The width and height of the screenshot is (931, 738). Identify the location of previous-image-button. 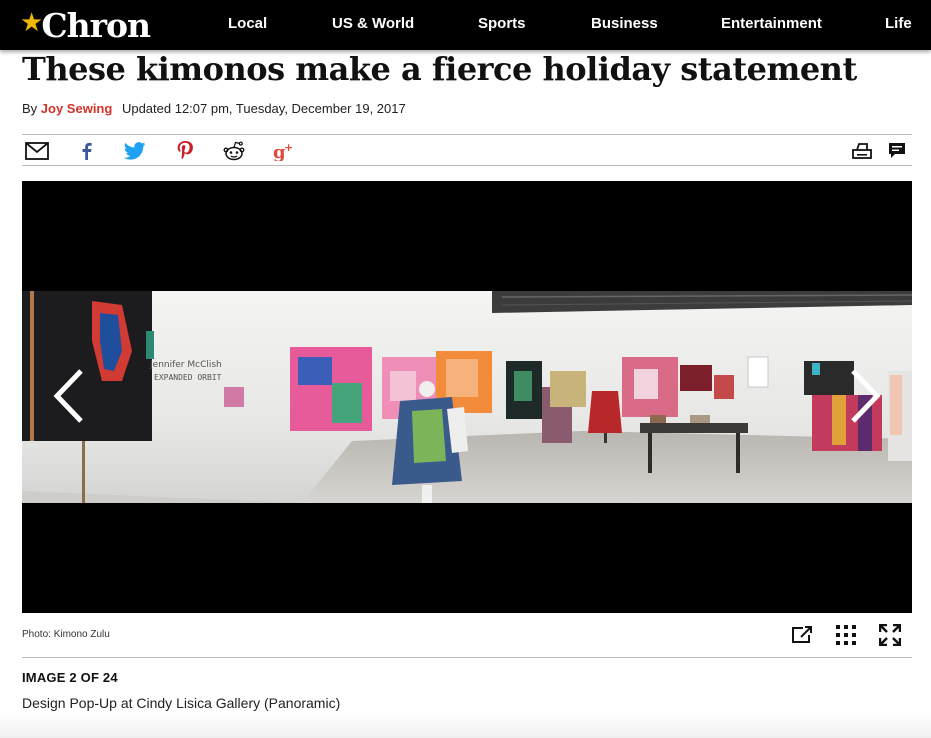
(68, 396).